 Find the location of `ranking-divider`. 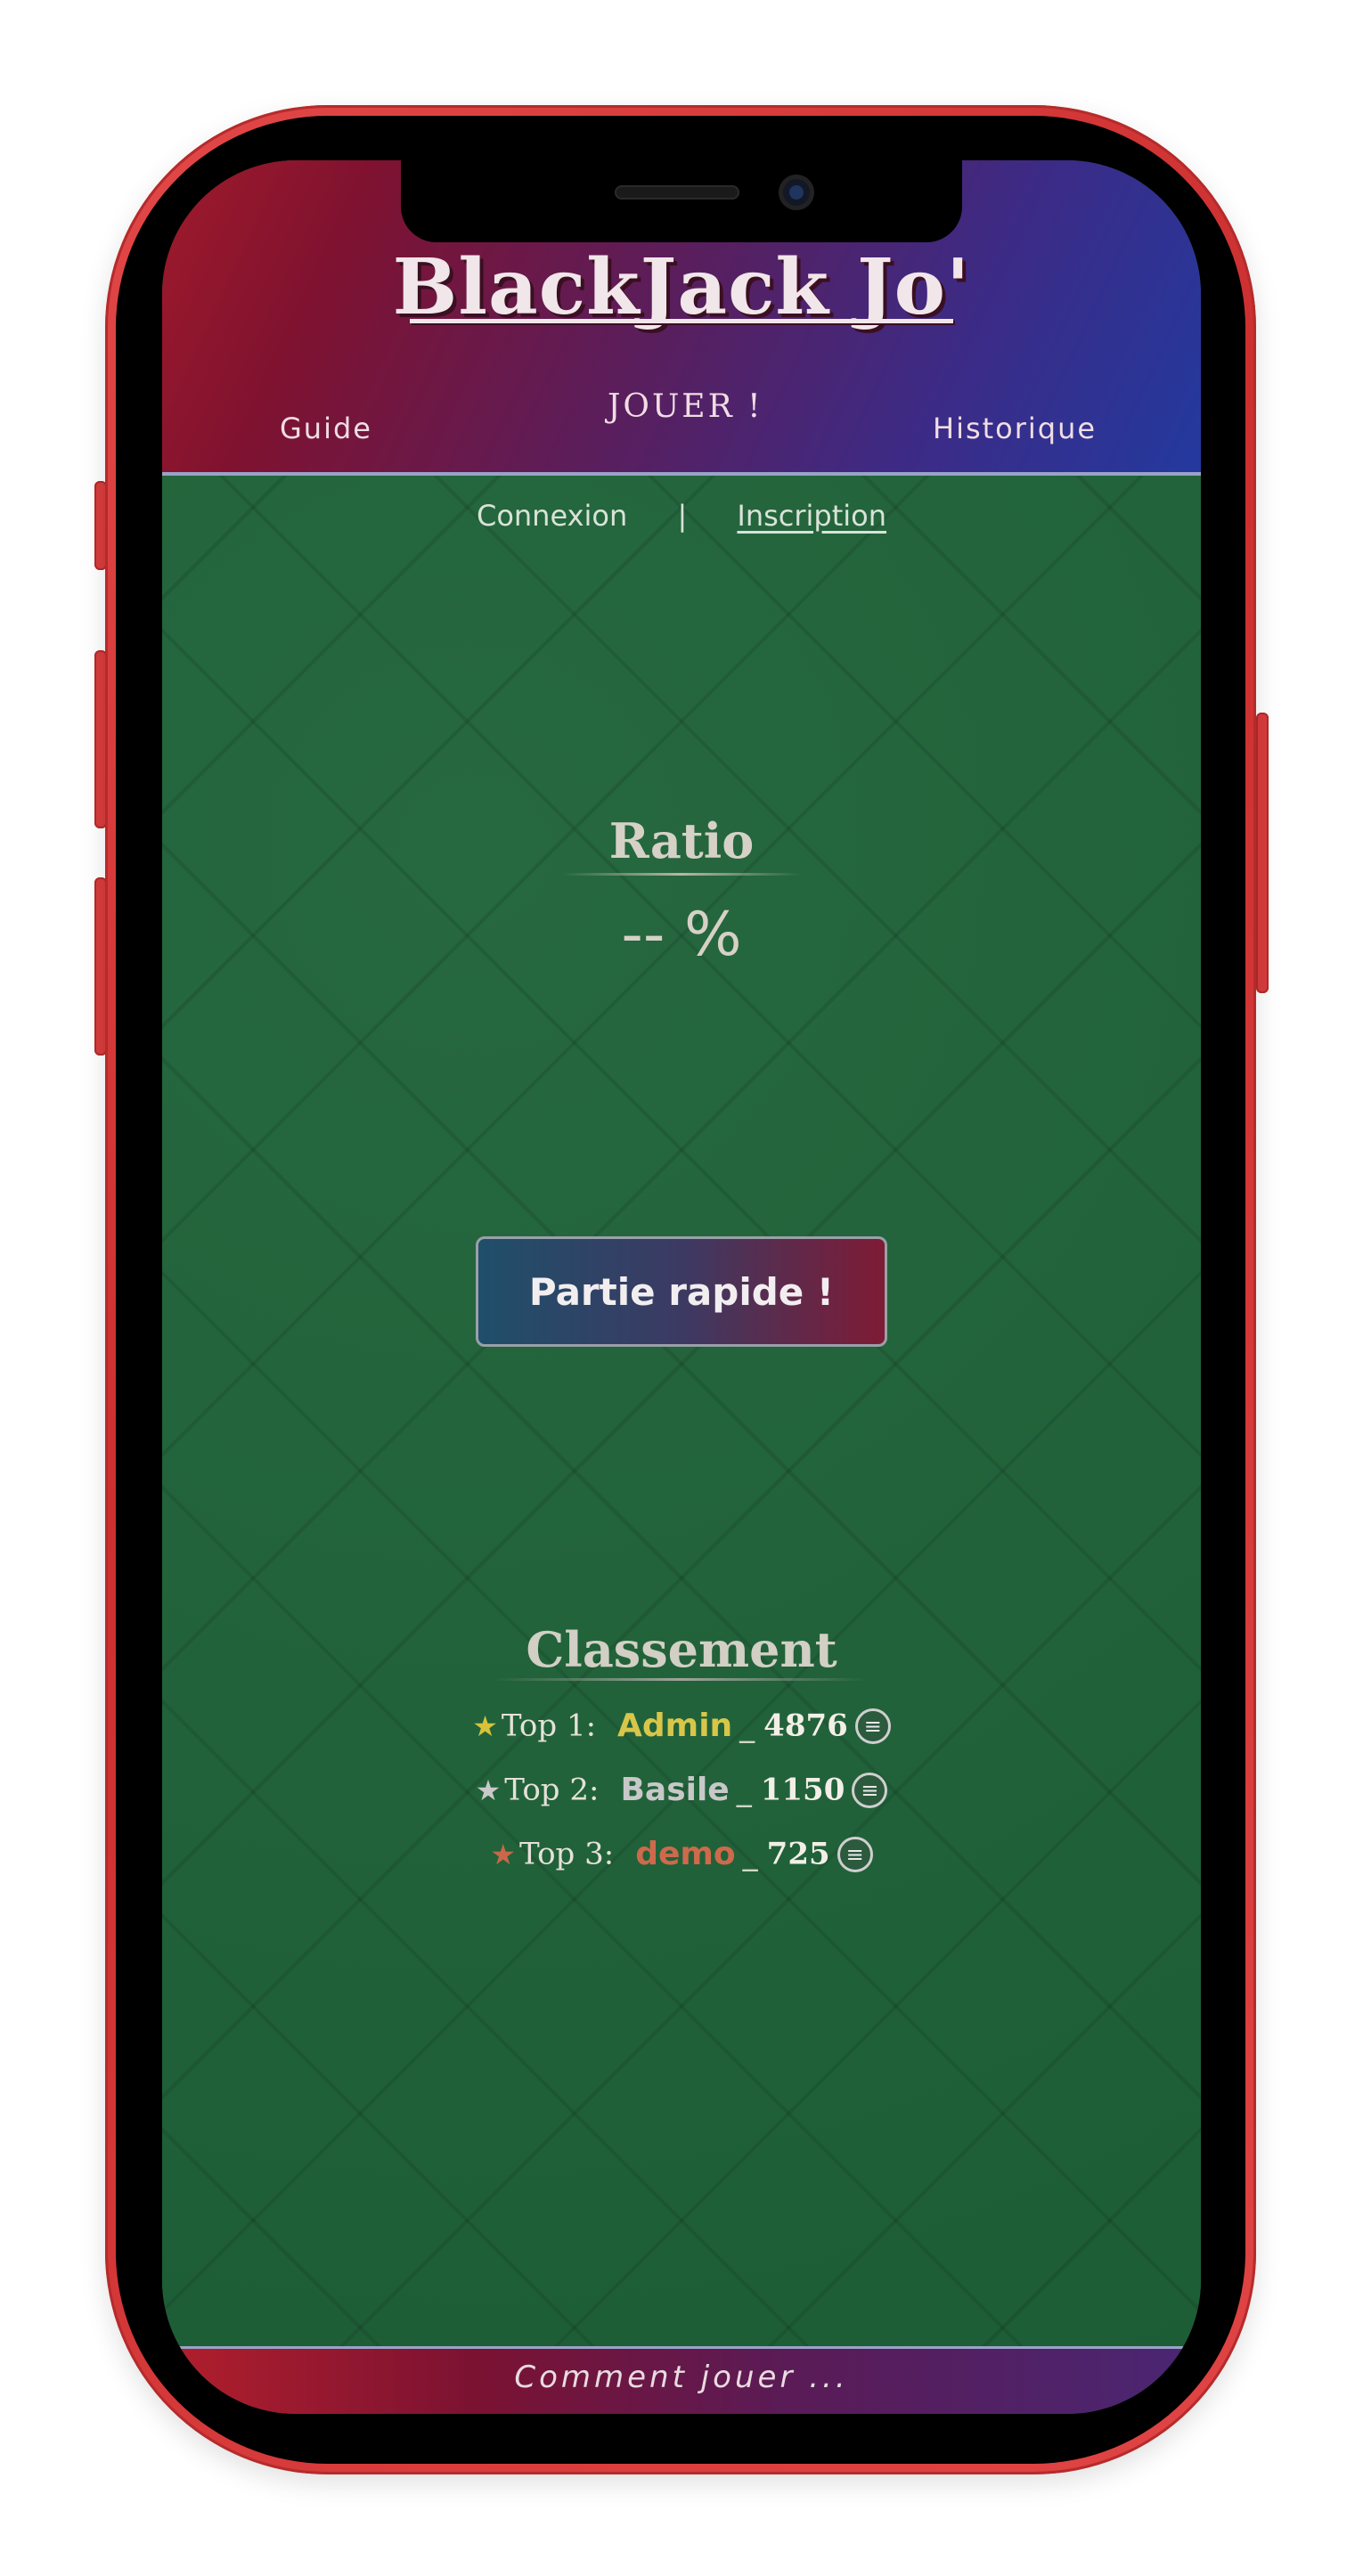

ranking-divider is located at coordinates (681, 1679).